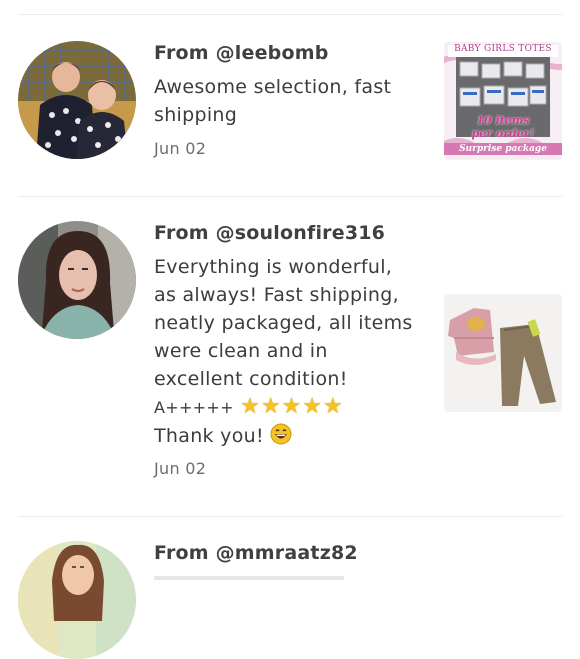  Describe the element at coordinates (77, 280) in the screenshot. I see `avatar-soulonfire316` at that location.